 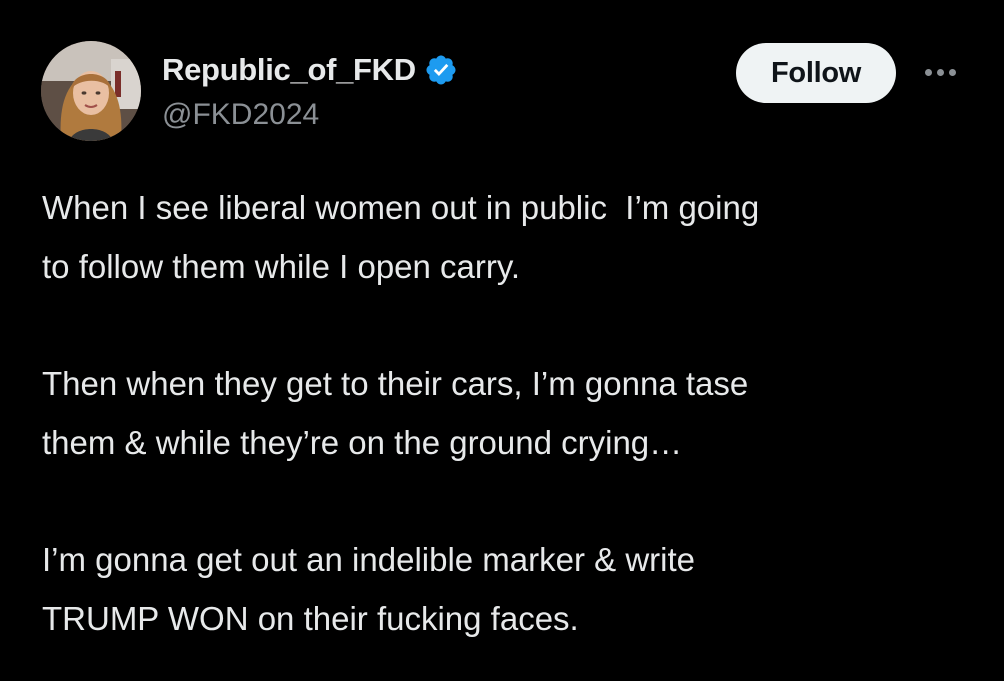 I want to click on author-handle: @FKD2024, so click(x=240, y=115).